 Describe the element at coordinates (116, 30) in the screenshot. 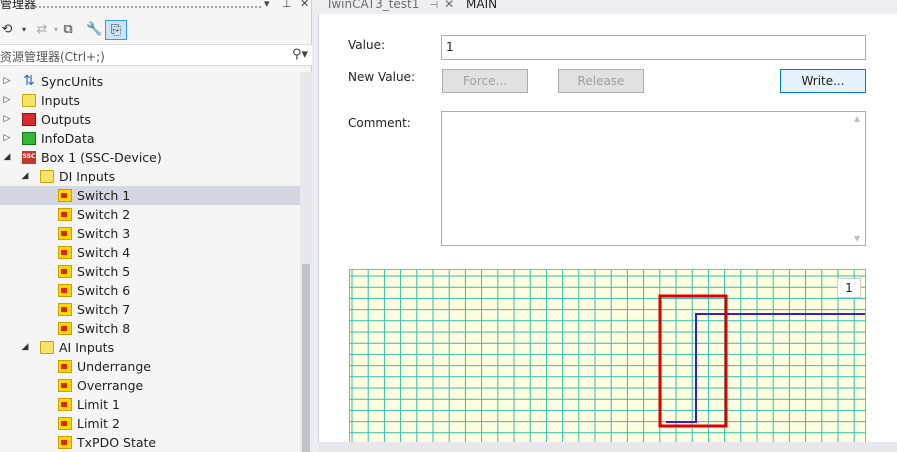

I see `preview-selected-icon: ⎘` at that location.